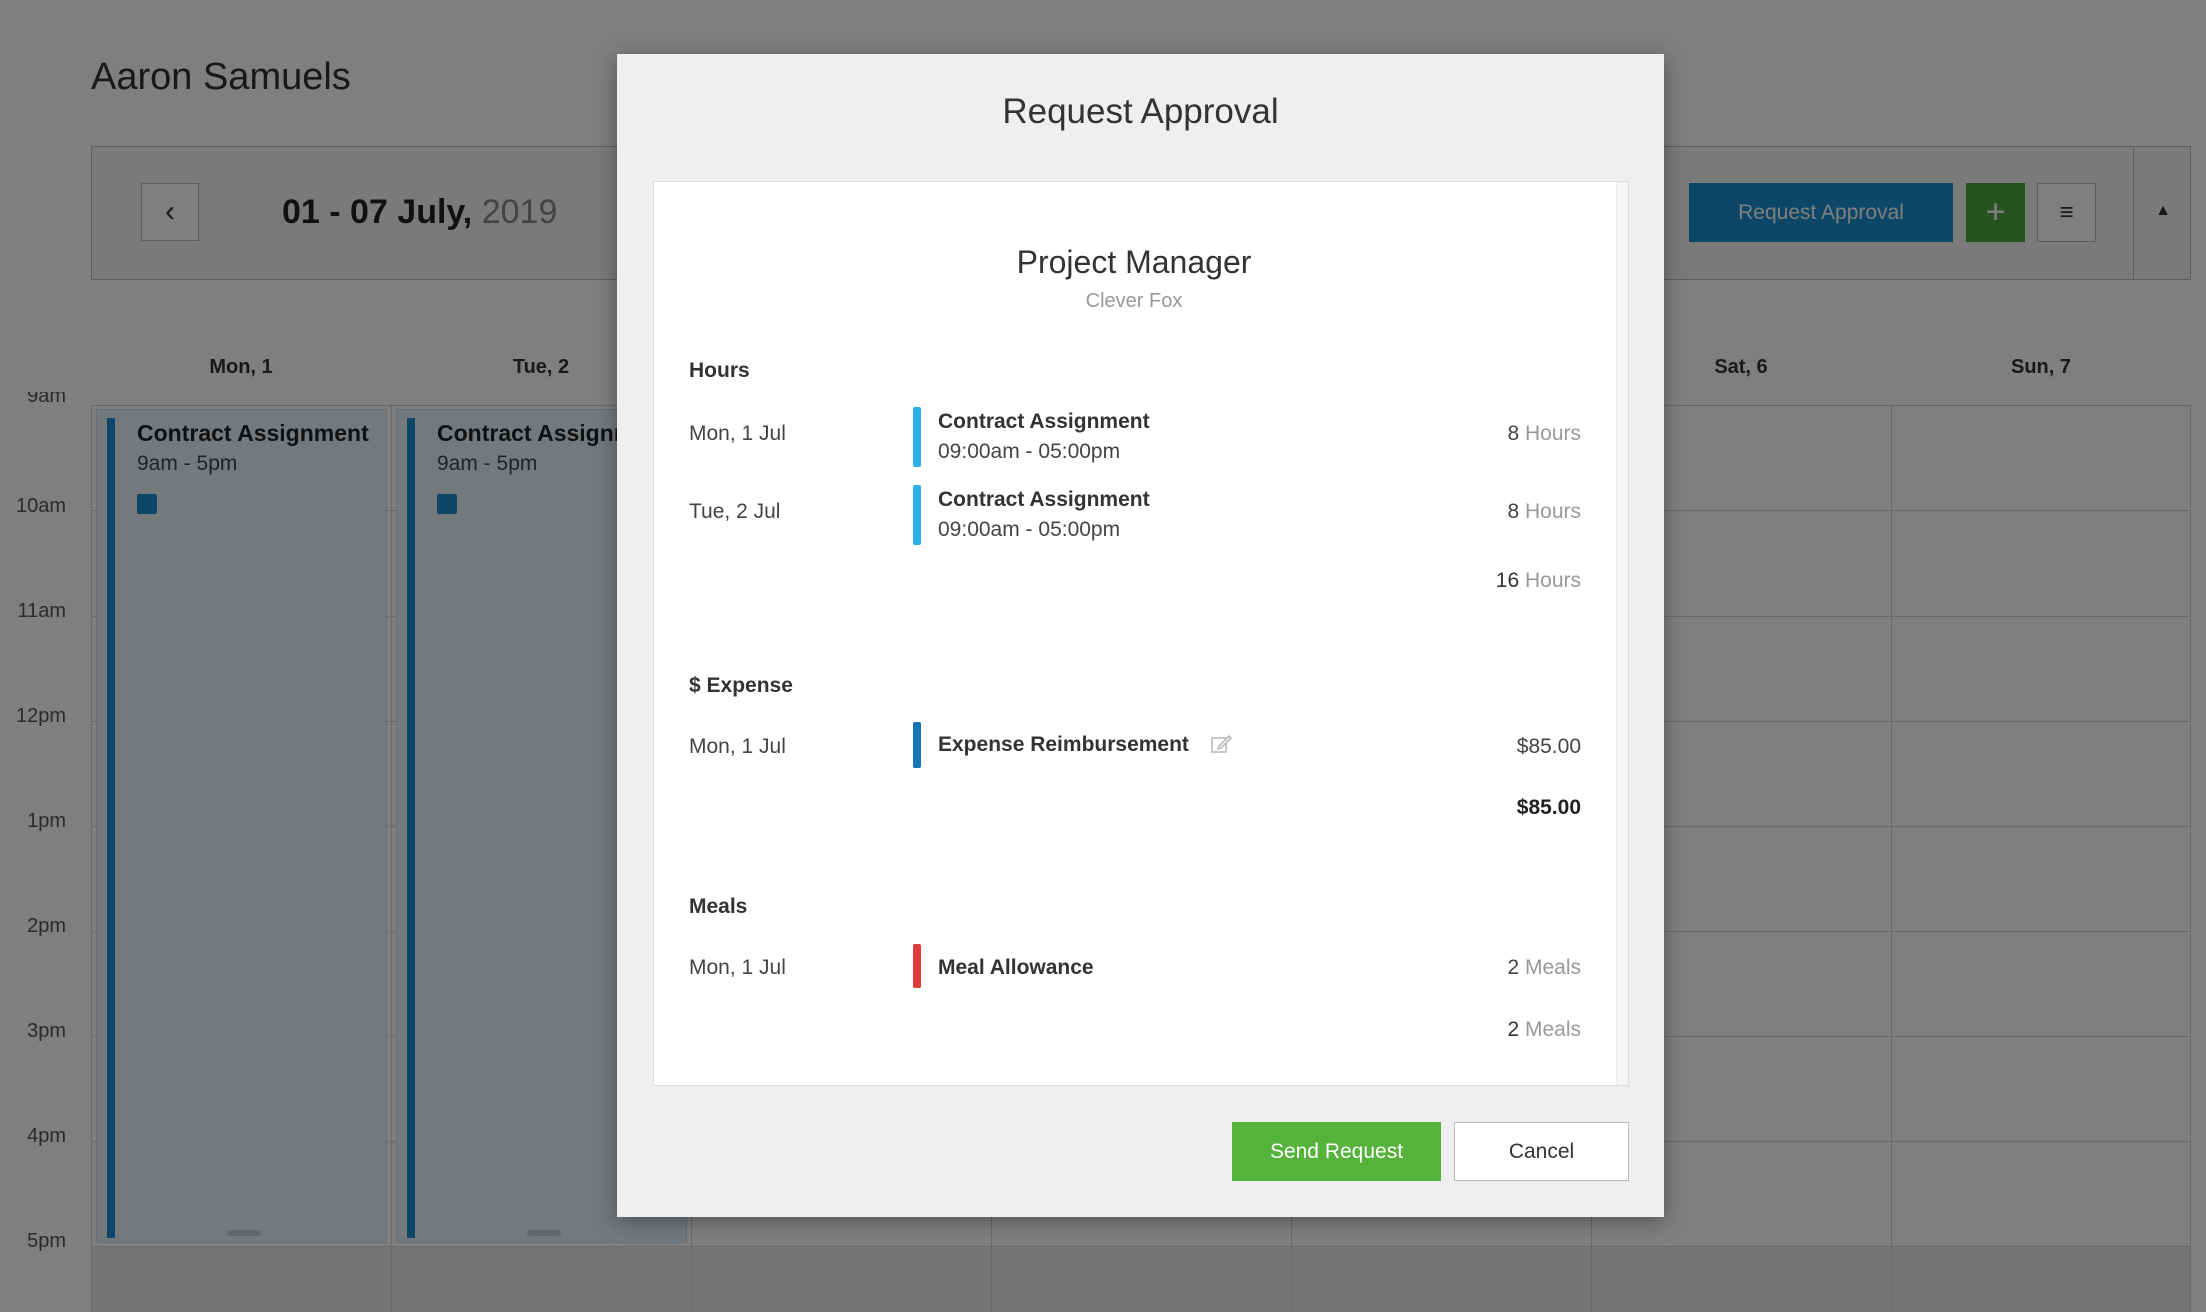 The height and width of the screenshot is (1312, 2206). What do you see at coordinates (1221, 744) in the screenshot?
I see `edit-icon` at bounding box center [1221, 744].